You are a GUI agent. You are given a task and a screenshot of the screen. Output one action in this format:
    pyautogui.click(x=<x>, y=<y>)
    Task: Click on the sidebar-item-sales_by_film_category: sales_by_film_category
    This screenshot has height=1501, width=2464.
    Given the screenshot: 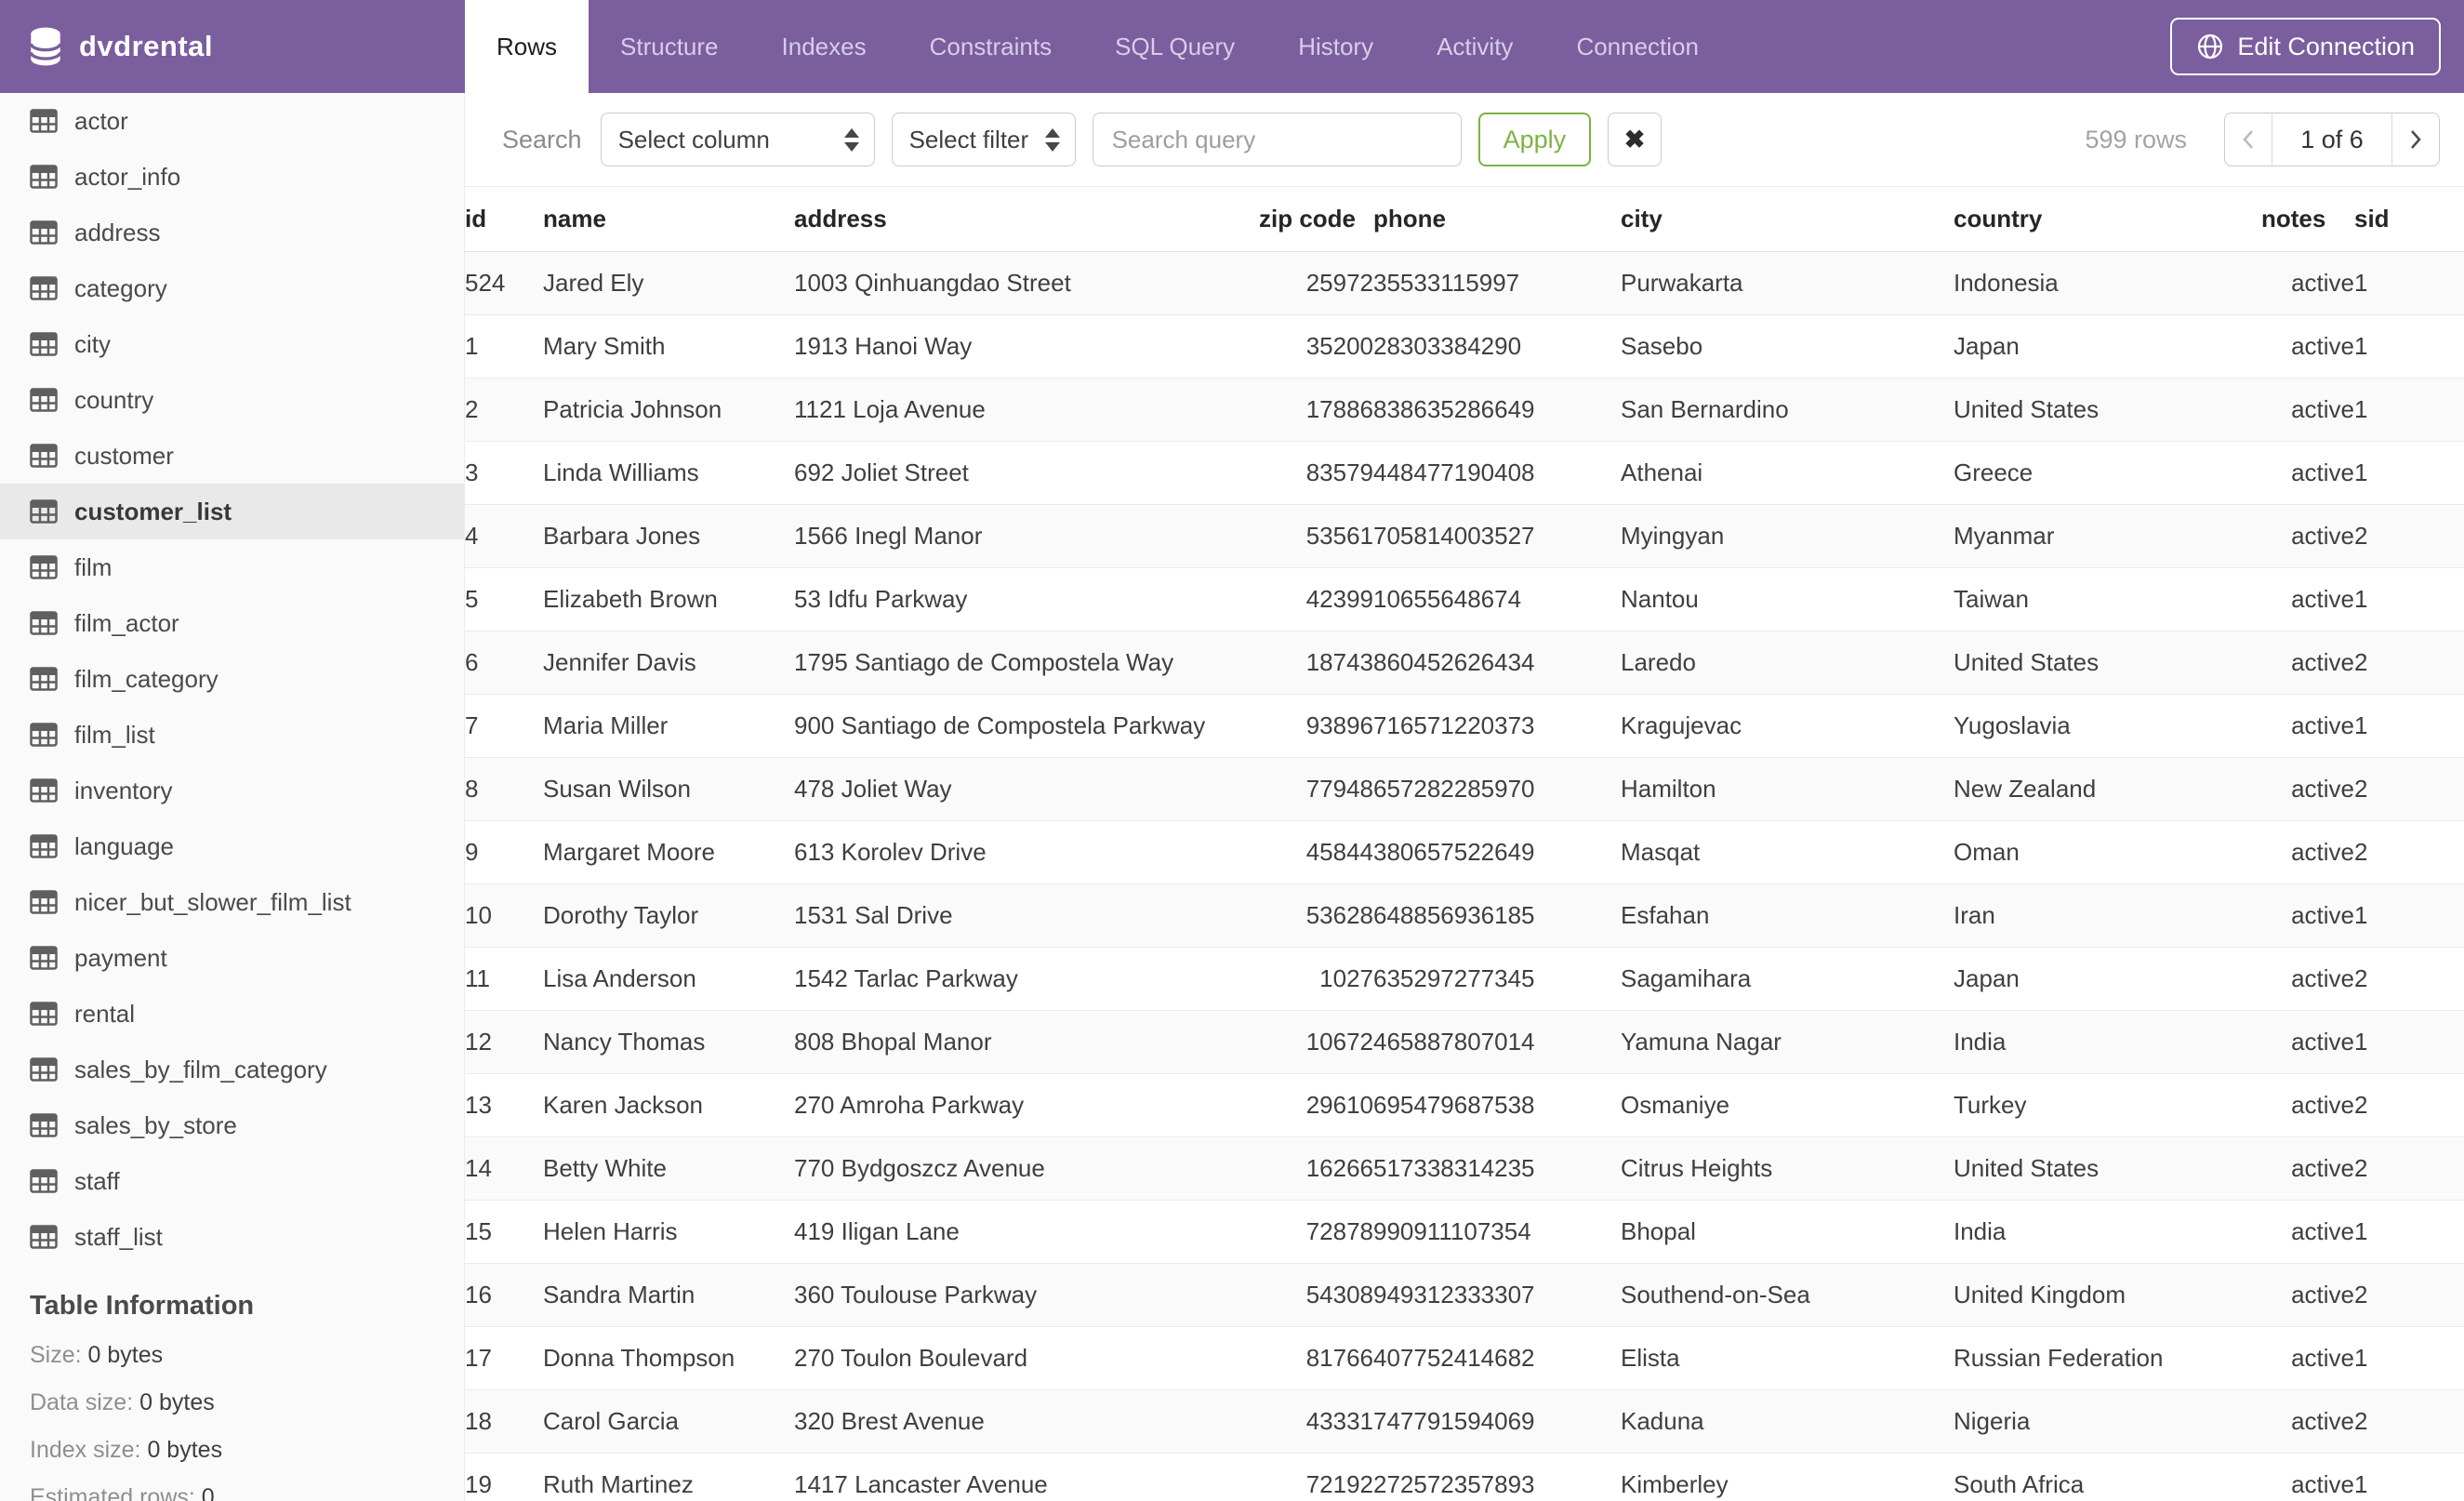 What is the action you would take?
    pyautogui.click(x=232, y=1069)
    